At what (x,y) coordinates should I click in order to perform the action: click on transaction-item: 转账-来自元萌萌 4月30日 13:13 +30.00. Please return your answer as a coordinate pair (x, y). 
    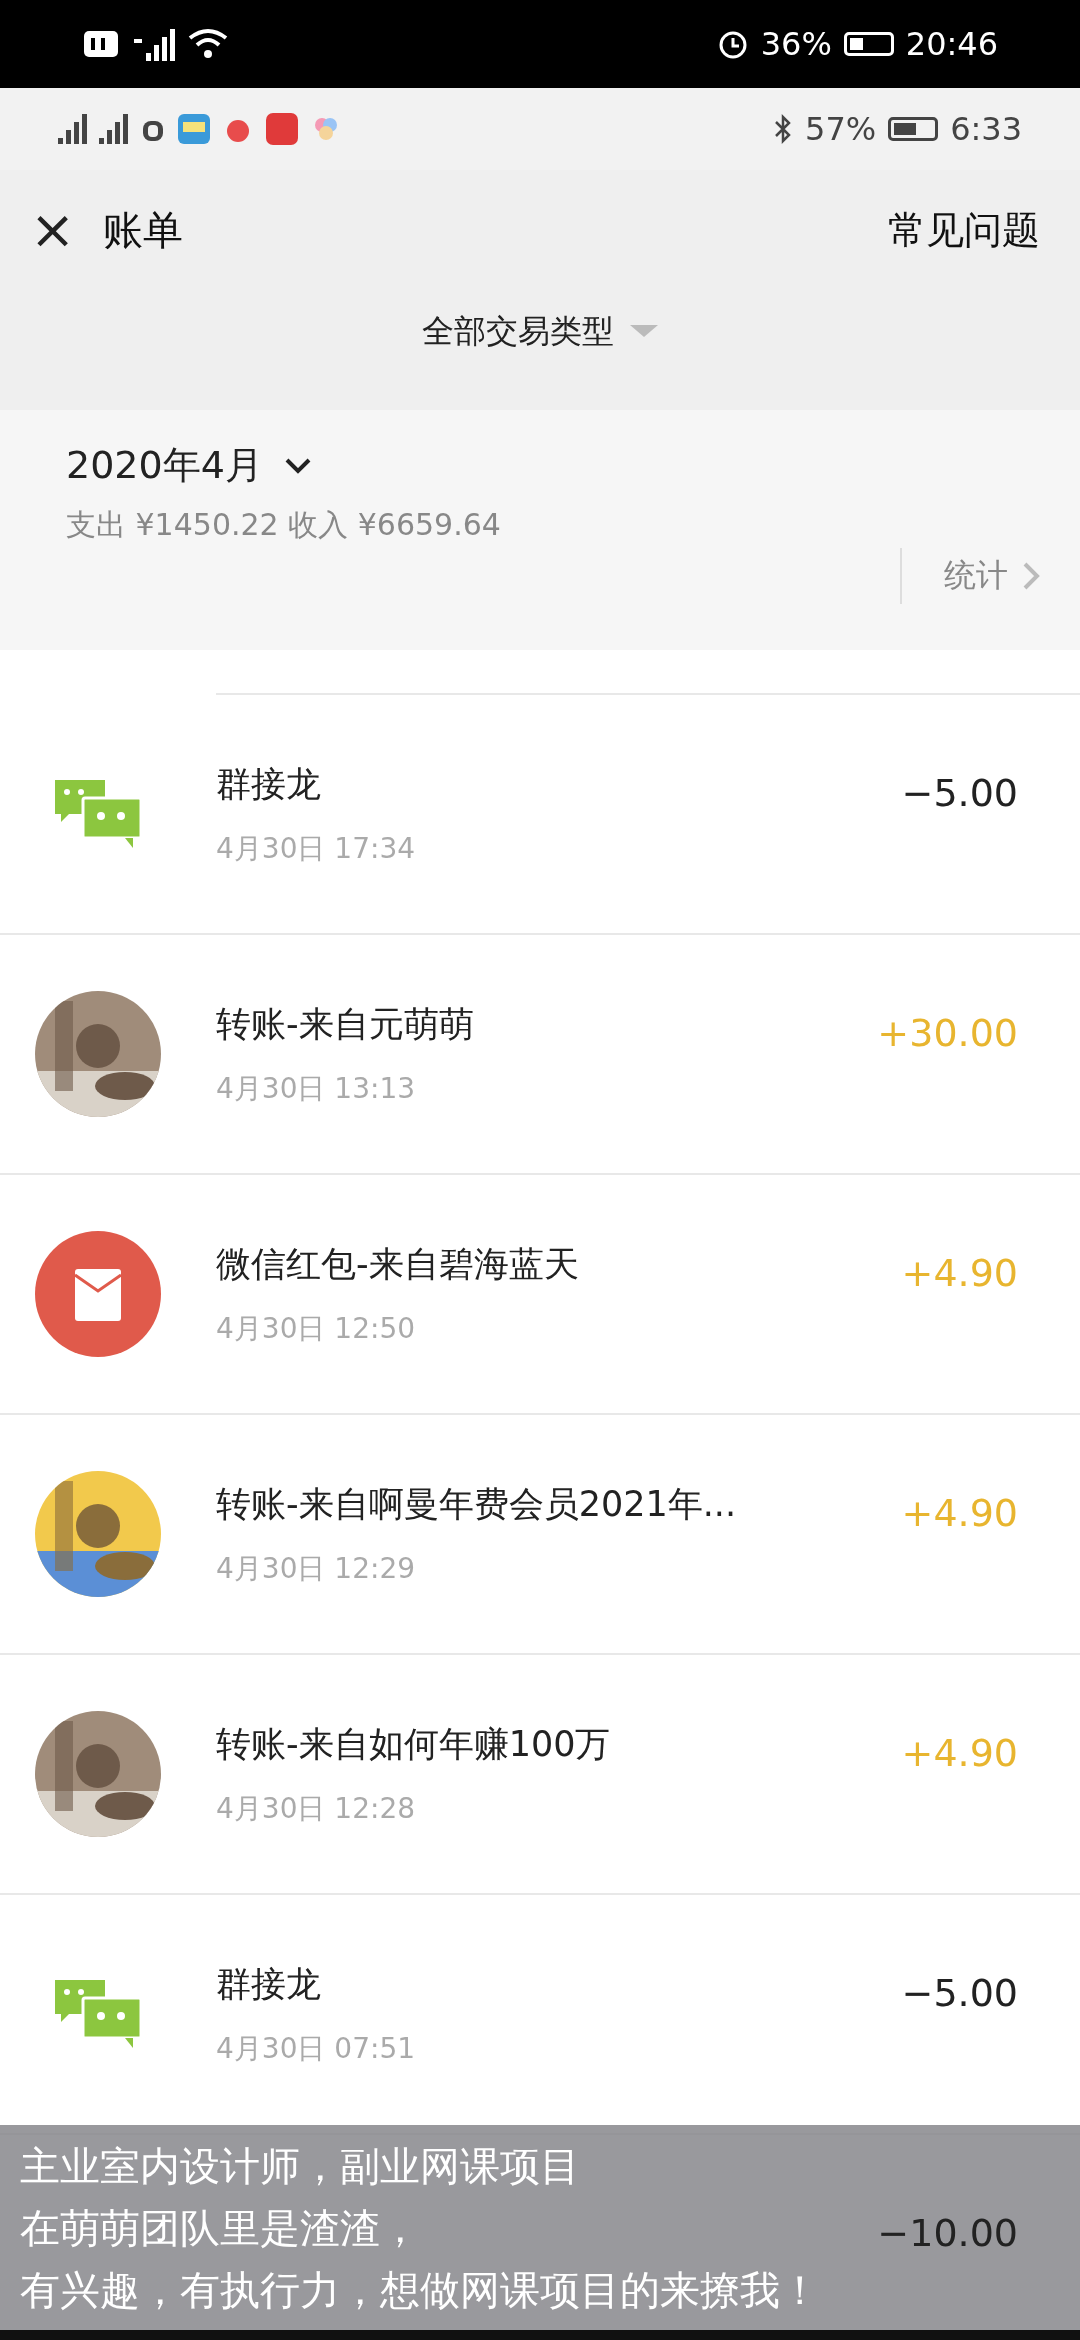
    Looking at the image, I should click on (540, 1055).